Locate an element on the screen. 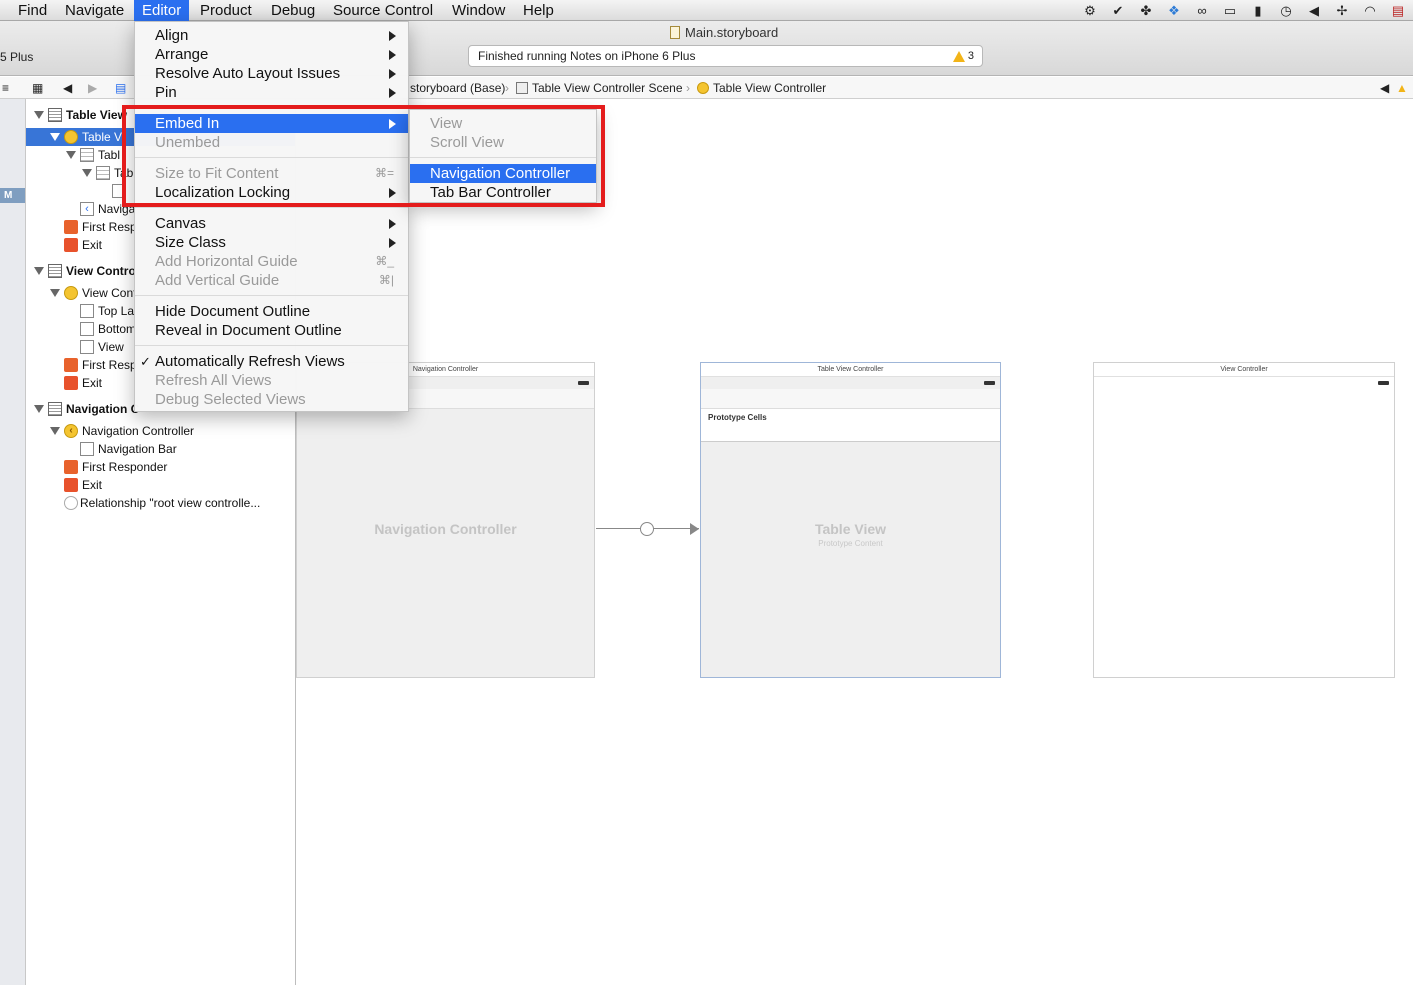 This screenshot has width=1413, height=985. flag-icon: ▤ is located at coordinates (1398, 11).